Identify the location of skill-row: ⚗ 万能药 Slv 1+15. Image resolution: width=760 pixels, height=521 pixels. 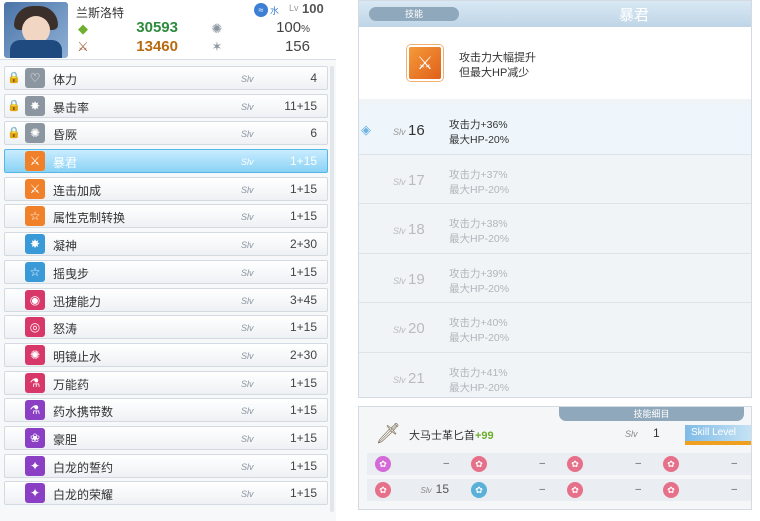
(166, 382).